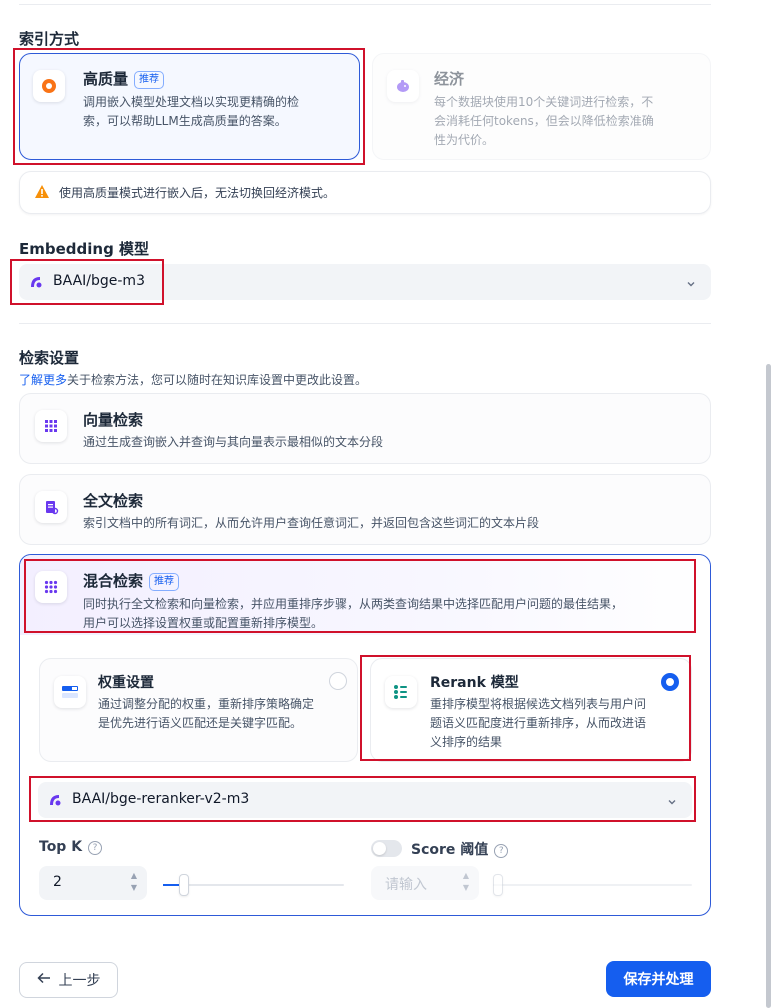 The width and height of the screenshot is (771, 1008). What do you see at coordinates (338, 681) in the screenshot?
I see `weight-setting-radio` at bounding box center [338, 681].